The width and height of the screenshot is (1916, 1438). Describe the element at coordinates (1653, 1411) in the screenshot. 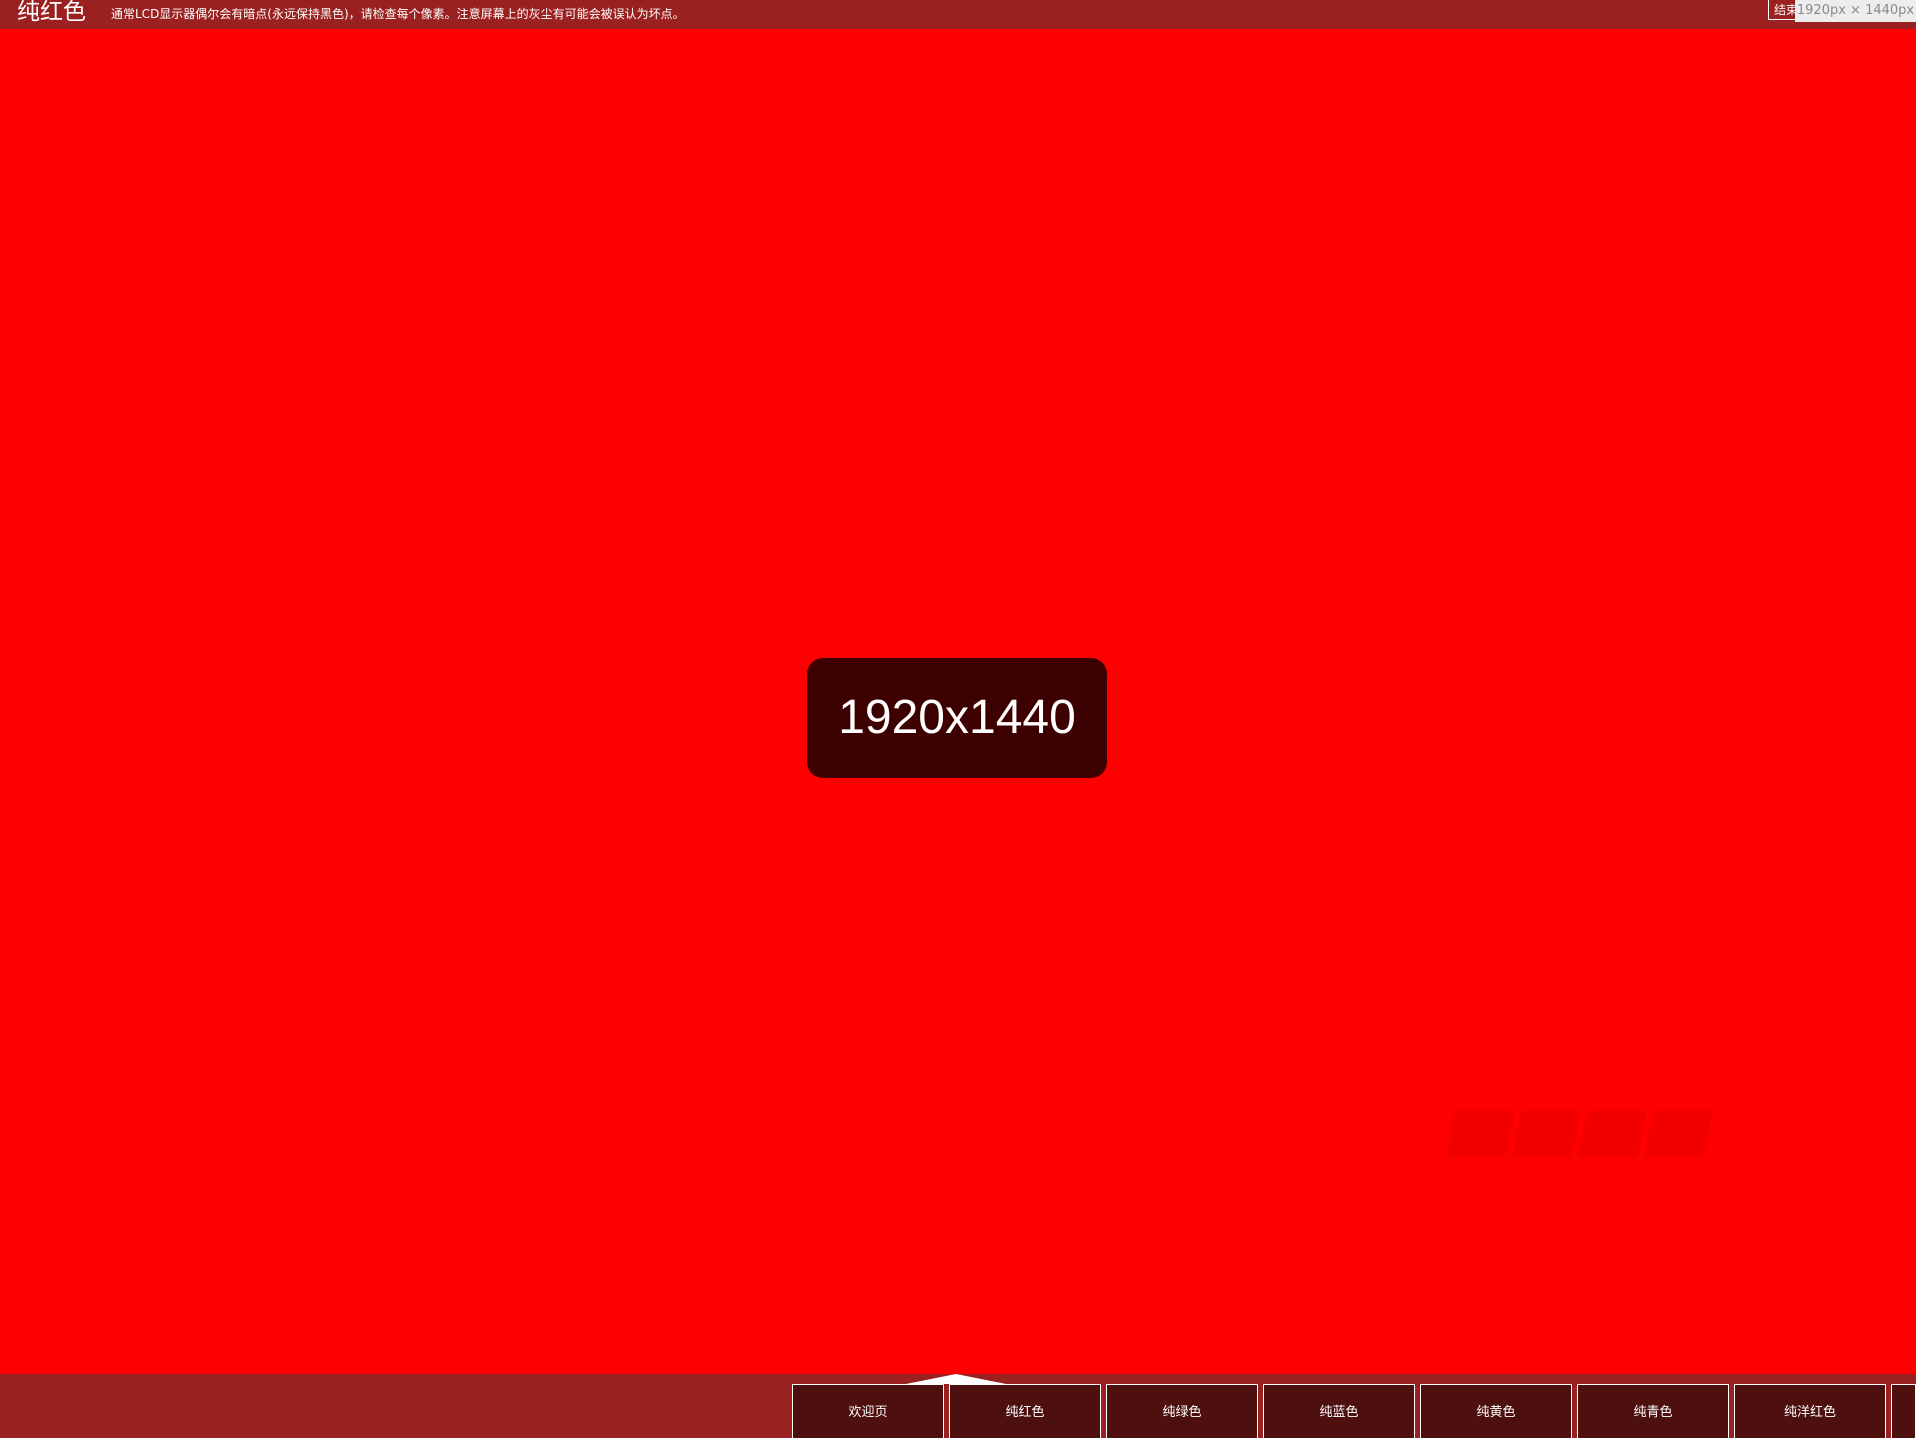

I see `tab-pure-cyan: 纯青色` at that location.